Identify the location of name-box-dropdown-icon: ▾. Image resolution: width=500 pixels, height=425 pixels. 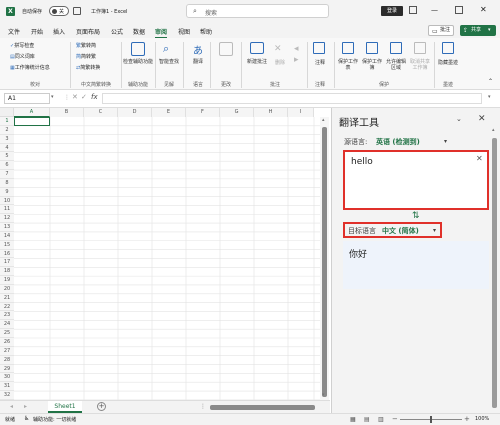
(52, 97).